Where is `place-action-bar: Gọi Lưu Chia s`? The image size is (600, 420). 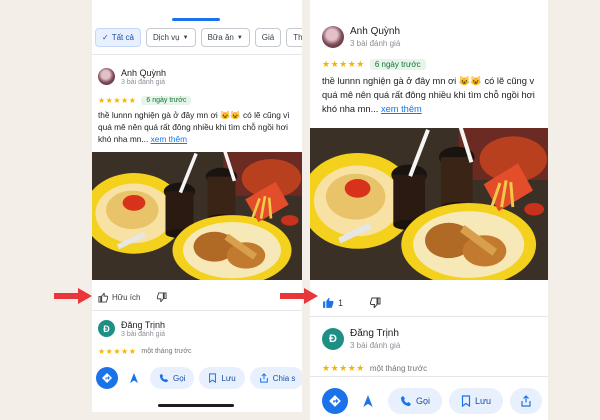
place-action-bar: Gọi Lưu Chia s is located at coordinates (199, 378).